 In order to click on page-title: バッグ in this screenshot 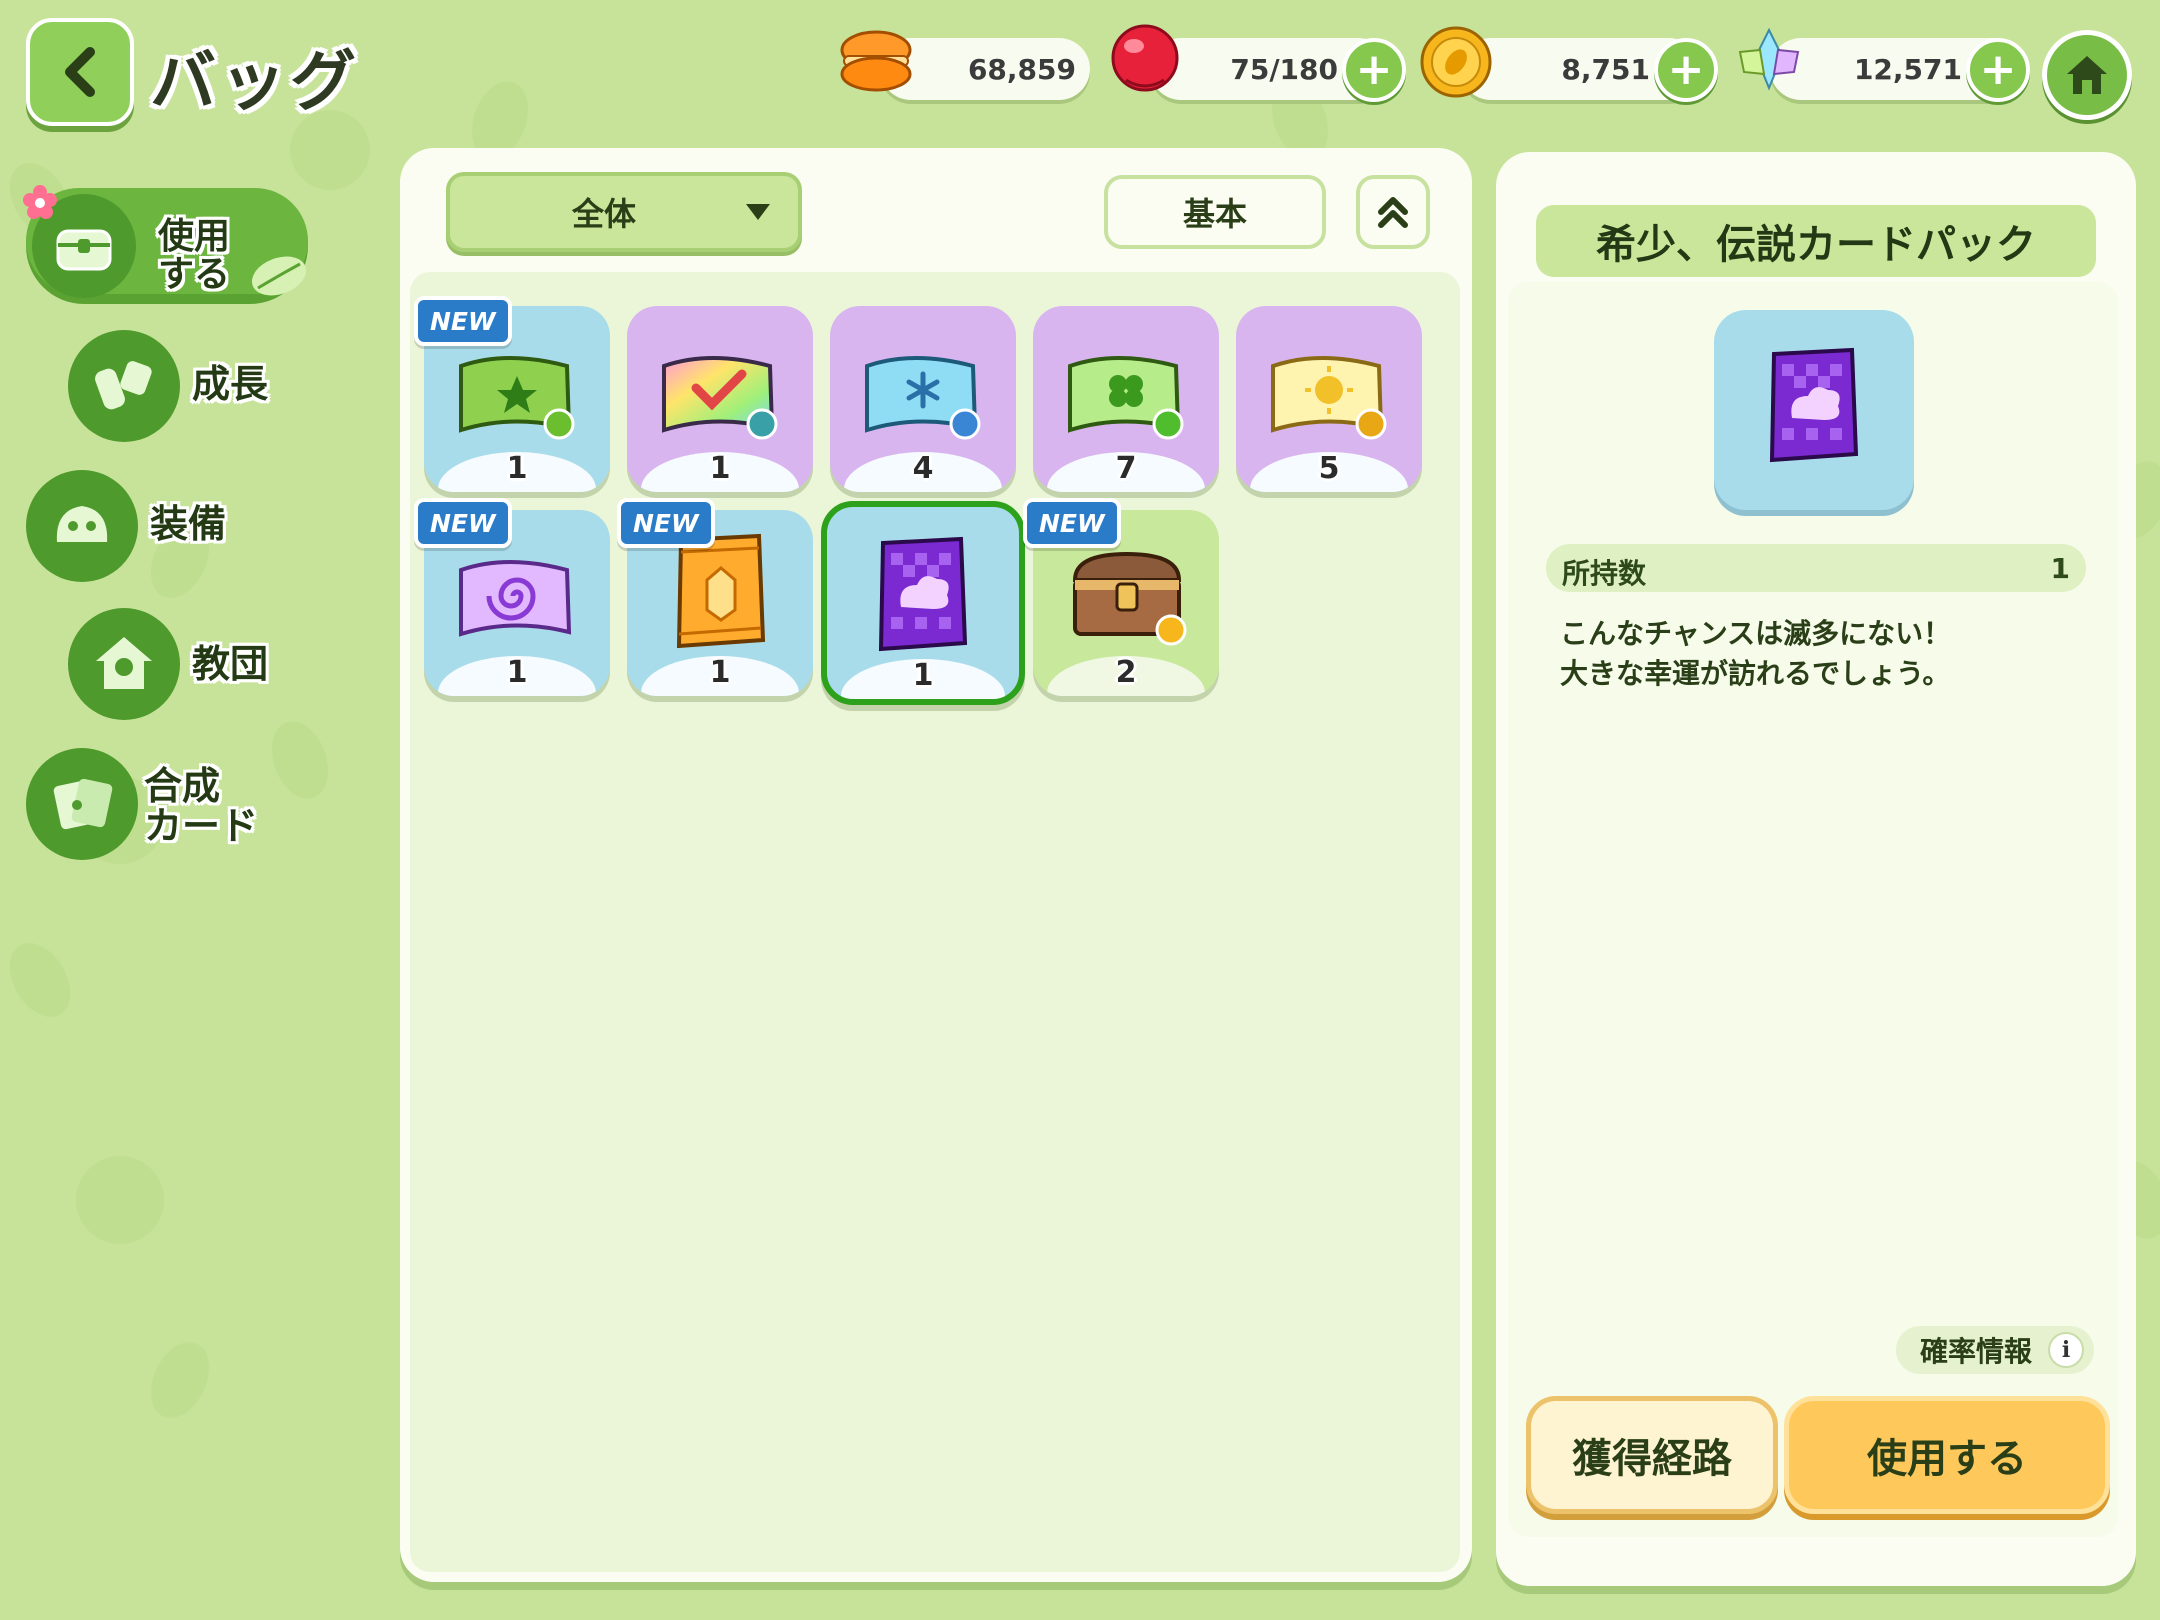, I will do `click(255, 81)`.